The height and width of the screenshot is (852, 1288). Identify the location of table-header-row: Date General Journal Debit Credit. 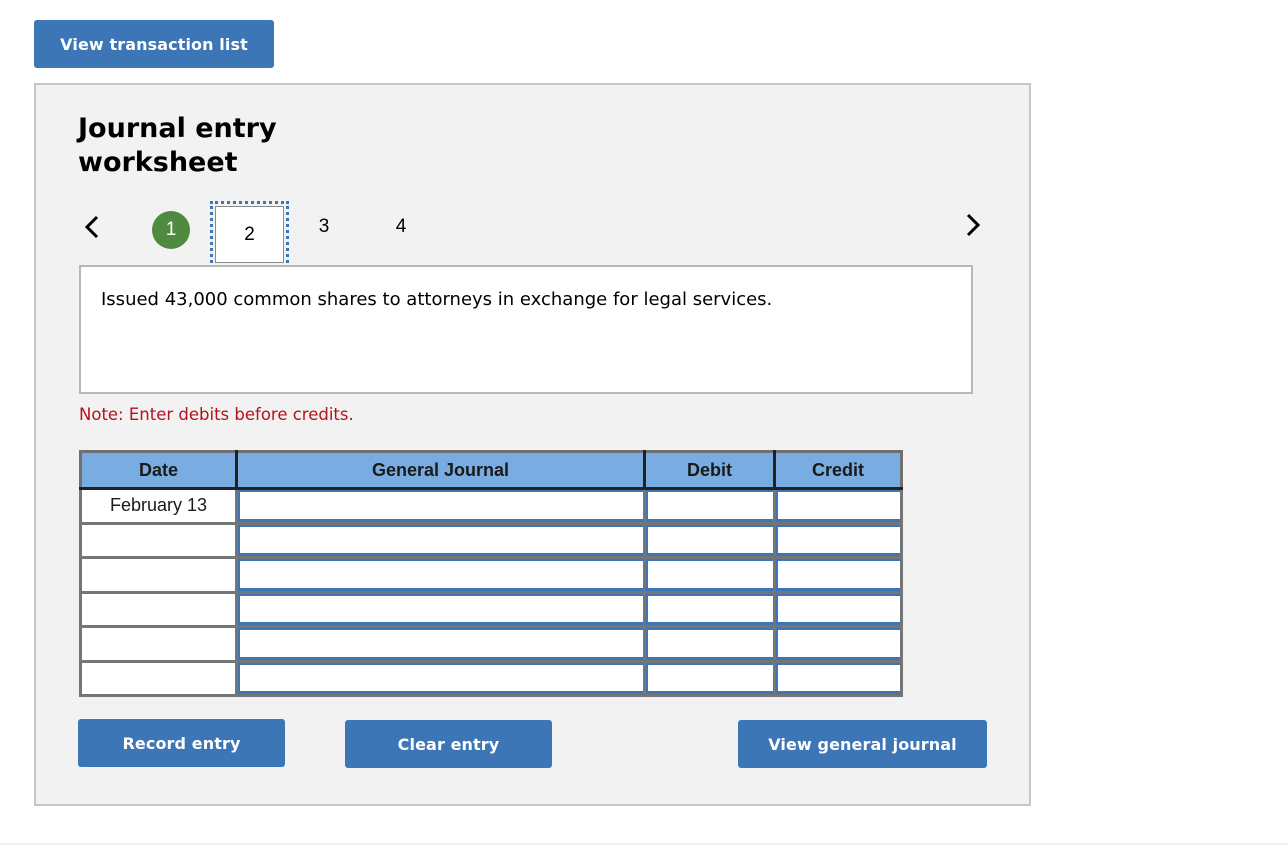
(491, 470).